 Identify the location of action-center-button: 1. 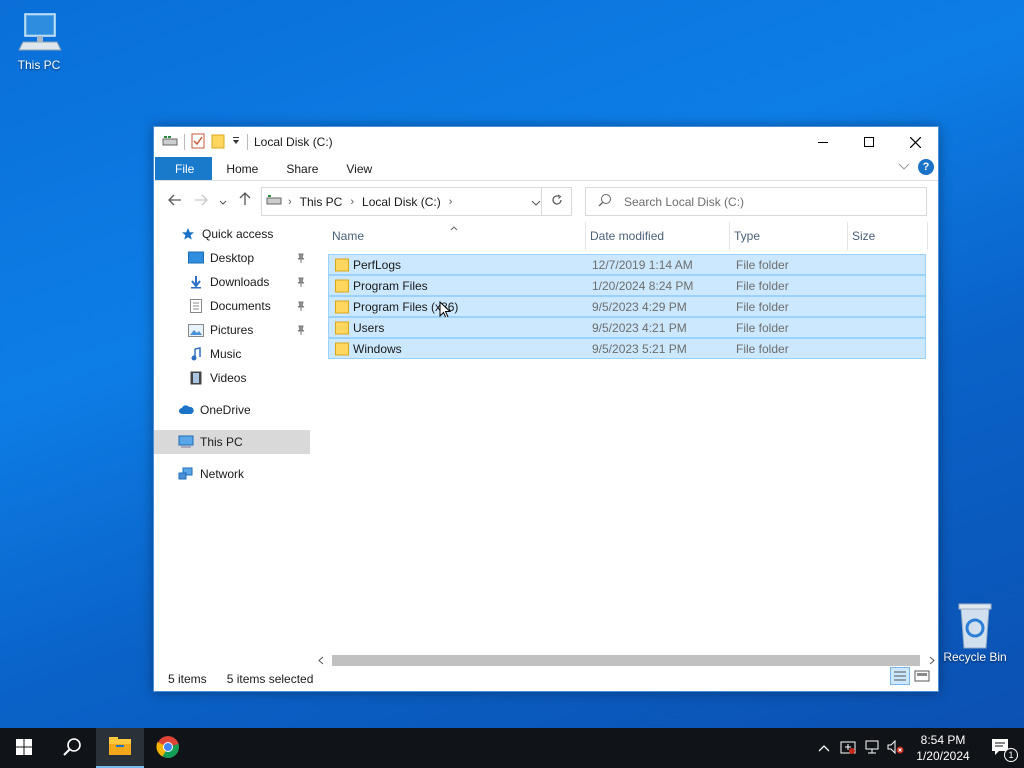
(1001, 748).